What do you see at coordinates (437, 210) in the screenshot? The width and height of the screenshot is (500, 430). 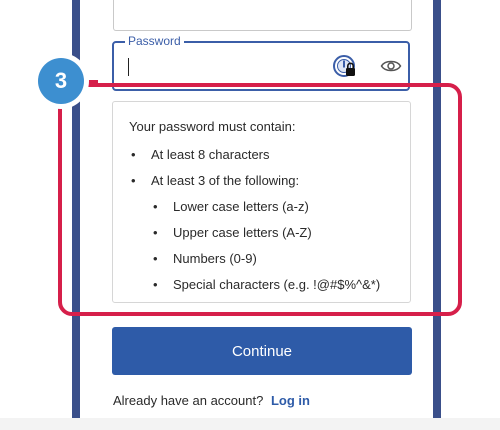 I see `device-frame-right` at bounding box center [437, 210].